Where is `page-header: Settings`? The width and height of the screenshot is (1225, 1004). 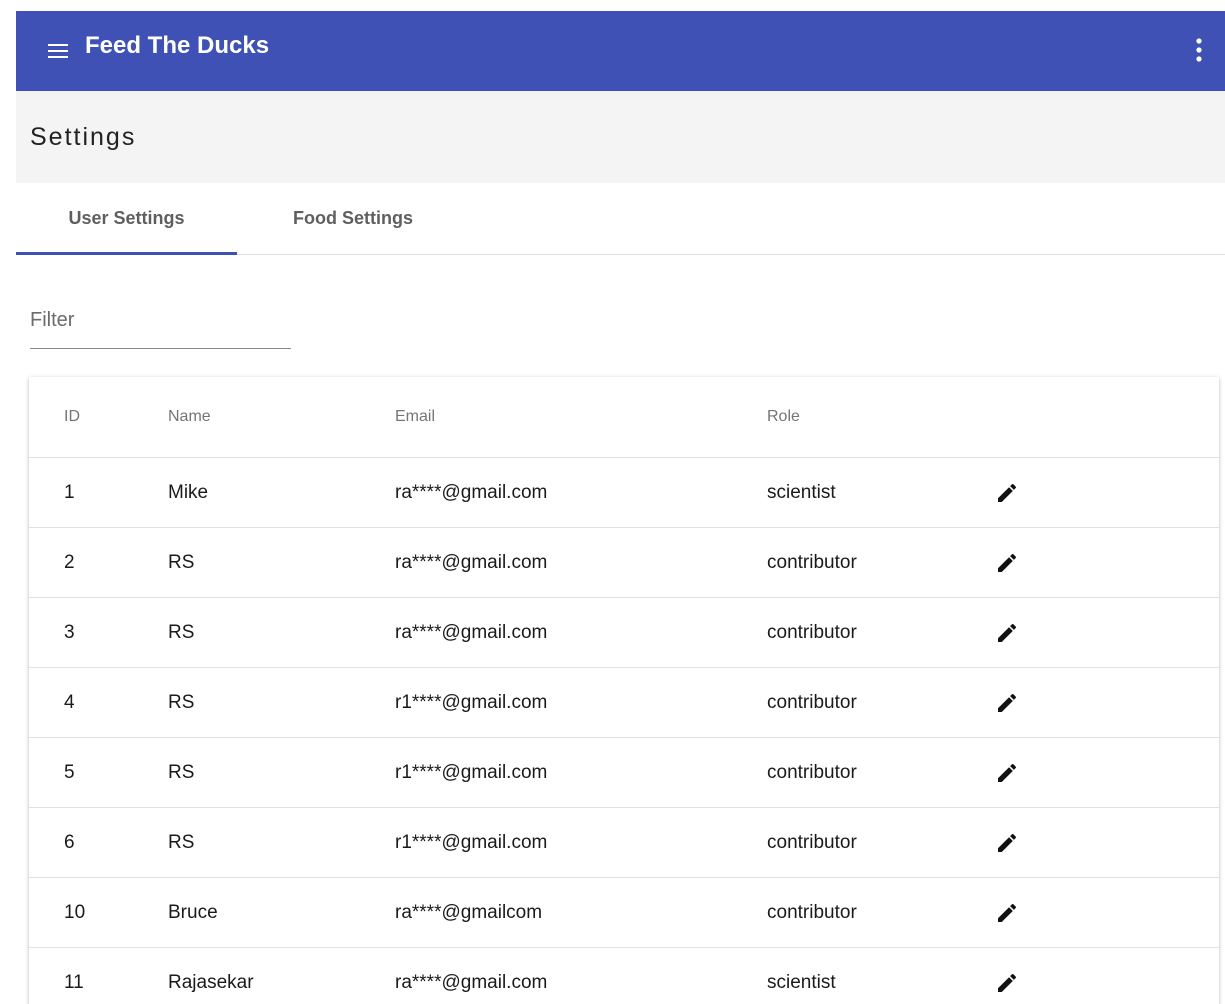 page-header: Settings is located at coordinates (620, 137).